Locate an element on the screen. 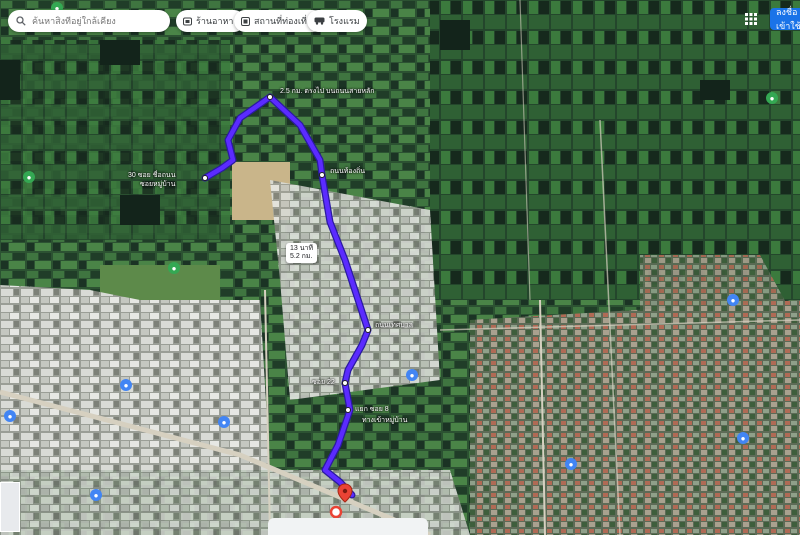  origin-dot-icon is located at coordinates (336, 512).